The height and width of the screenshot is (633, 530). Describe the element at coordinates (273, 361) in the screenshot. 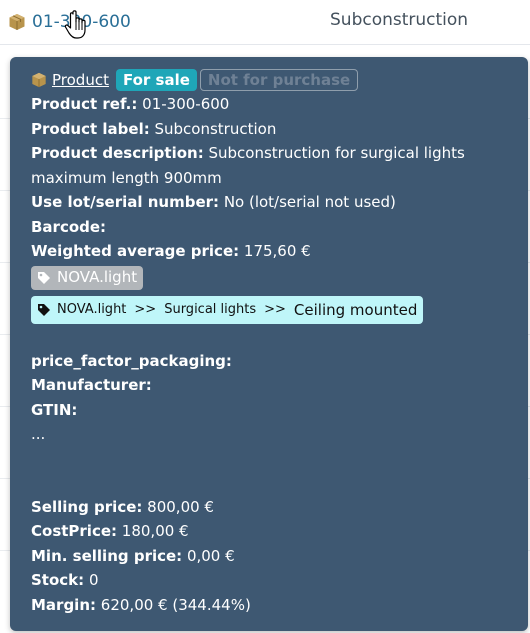

I see `field-price-factor-packaging: price_factor_packaging:` at that location.